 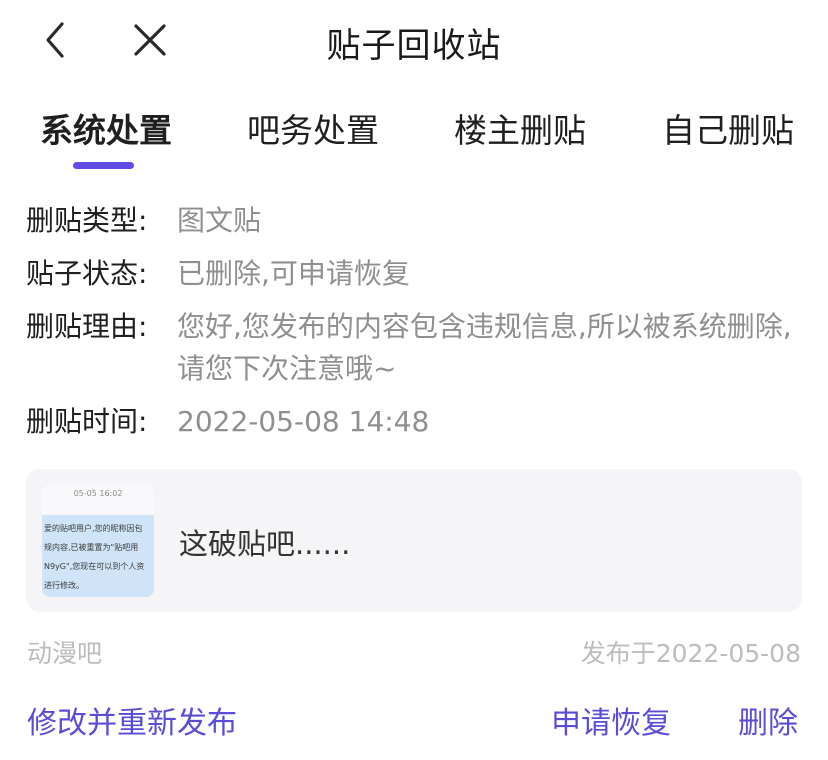 I want to click on page-title: 贴子回收站, so click(x=414, y=46).